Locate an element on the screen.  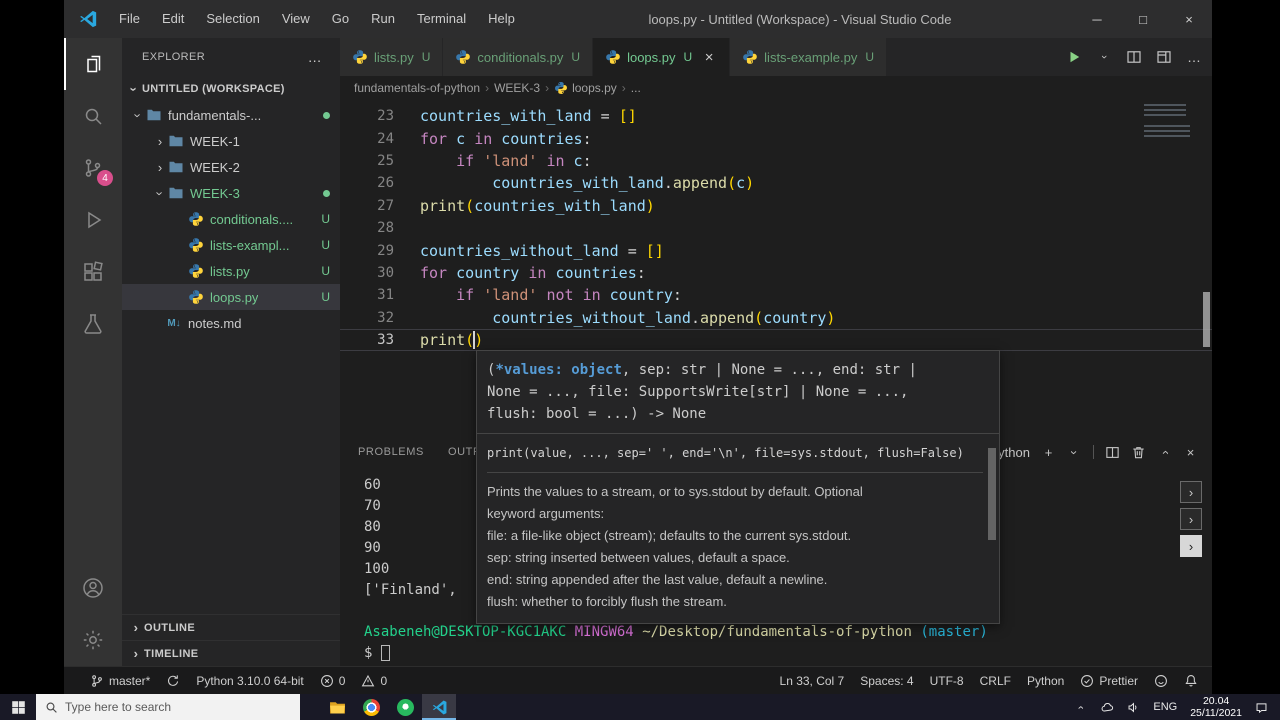
tab-conditionals-py: conditionals.py U is located at coordinates (518, 57).